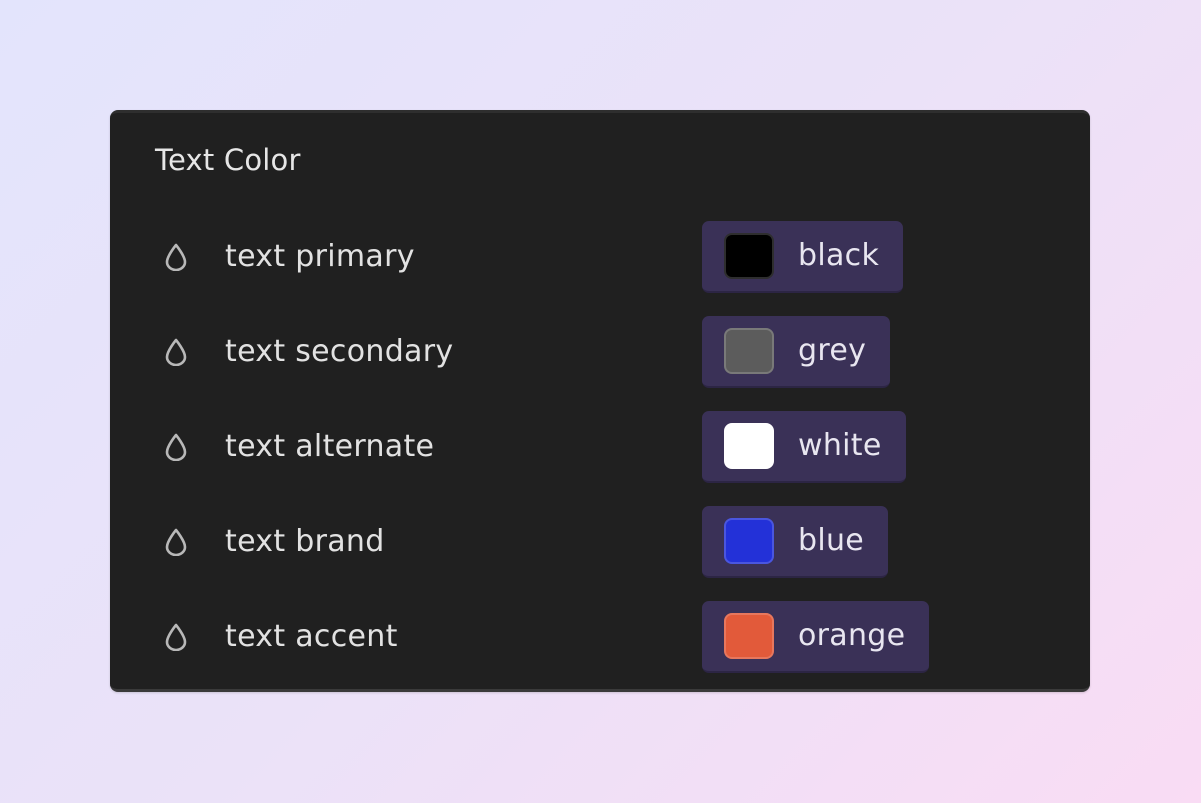 The height and width of the screenshot is (803, 1201). Describe the element at coordinates (831, 540) in the screenshot. I see `color-value: blue` at that location.